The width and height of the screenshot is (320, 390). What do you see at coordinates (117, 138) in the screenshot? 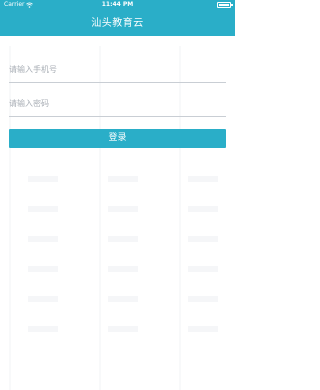
I see `login-button: 登录` at bounding box center [117, 138].